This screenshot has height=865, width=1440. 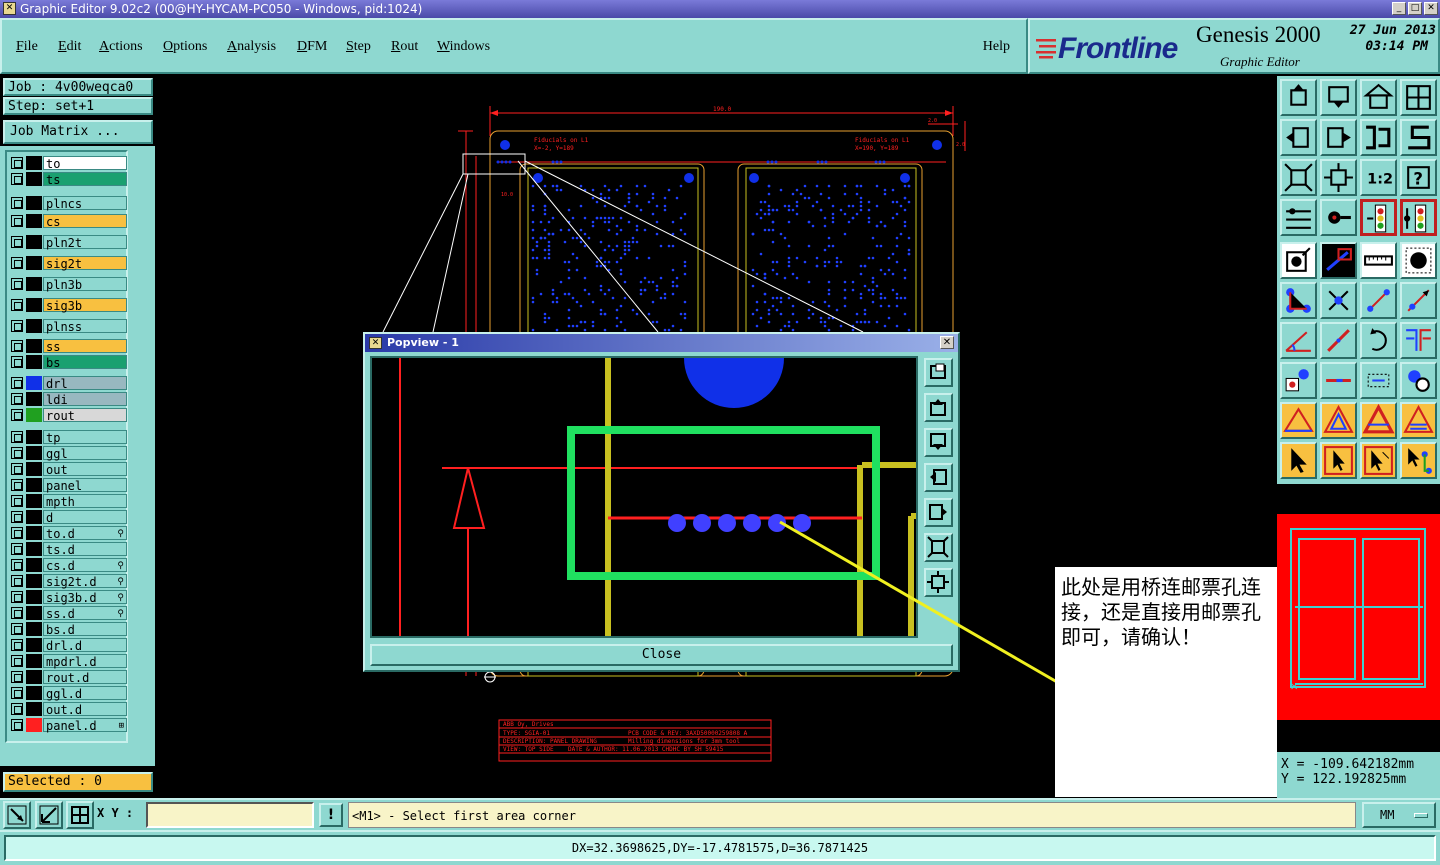 I want to click on grid-button, so click(x=80, y=815).